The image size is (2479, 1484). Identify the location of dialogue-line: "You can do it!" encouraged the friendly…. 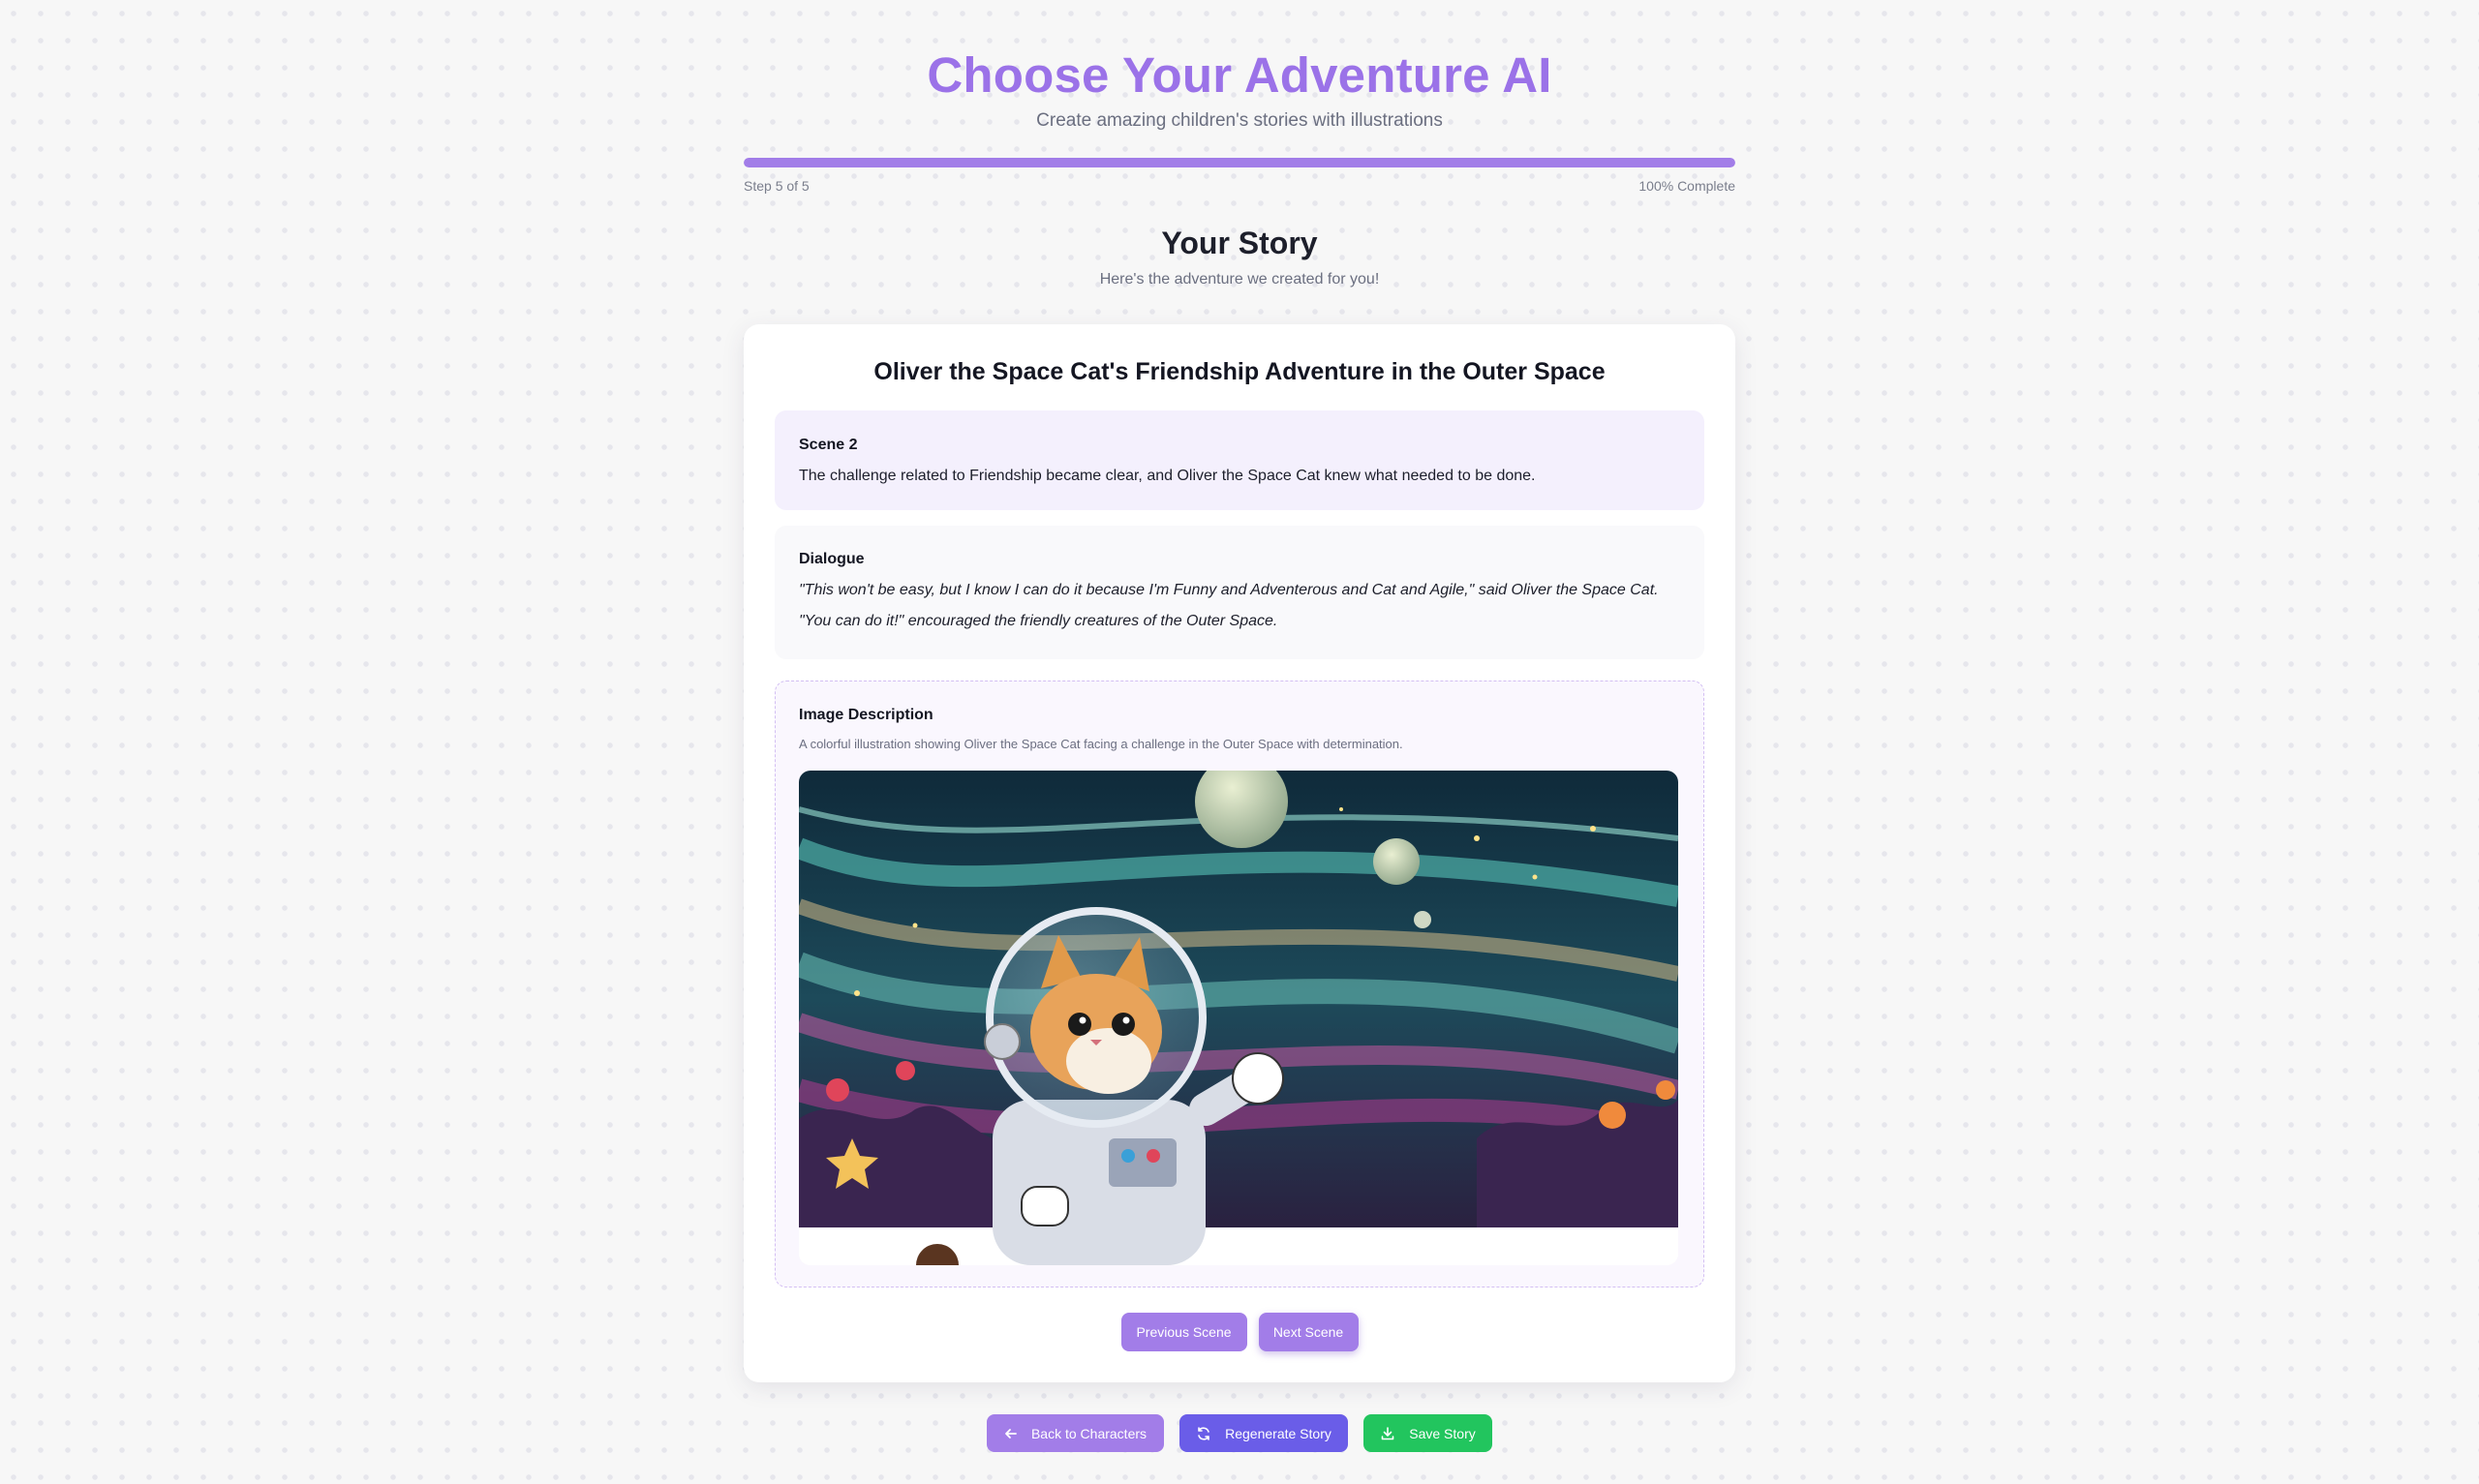
(1038, 621).